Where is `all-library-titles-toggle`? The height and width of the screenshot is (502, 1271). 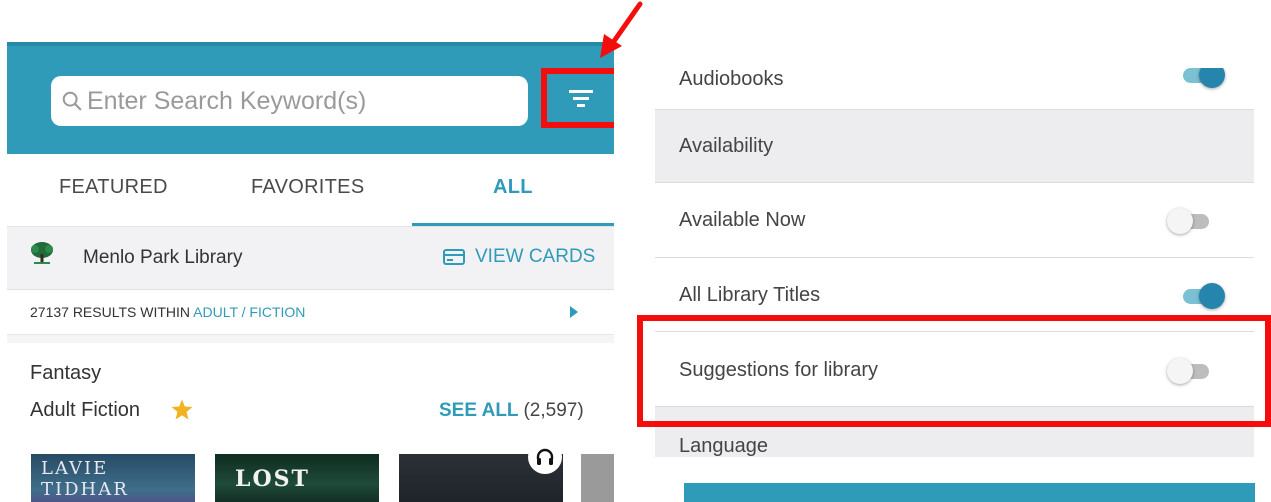 all-library-titles-toggle is located at coordinates (1202, 296).